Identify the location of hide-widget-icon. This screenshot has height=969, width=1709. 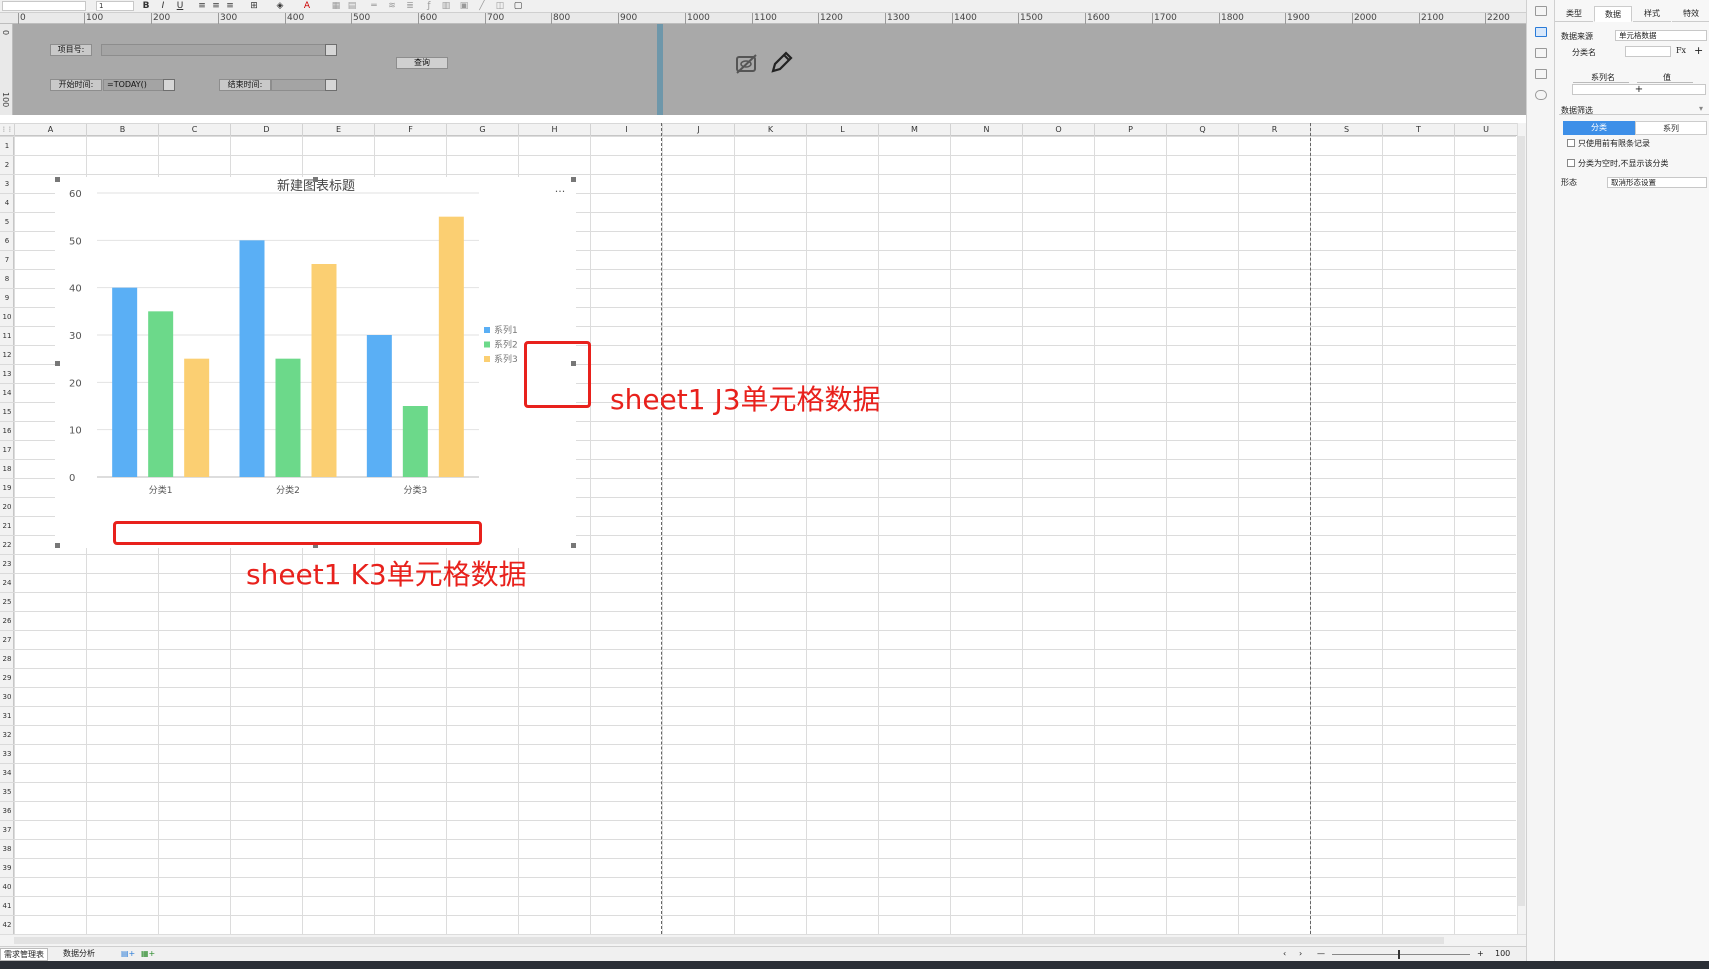
(747, 64).